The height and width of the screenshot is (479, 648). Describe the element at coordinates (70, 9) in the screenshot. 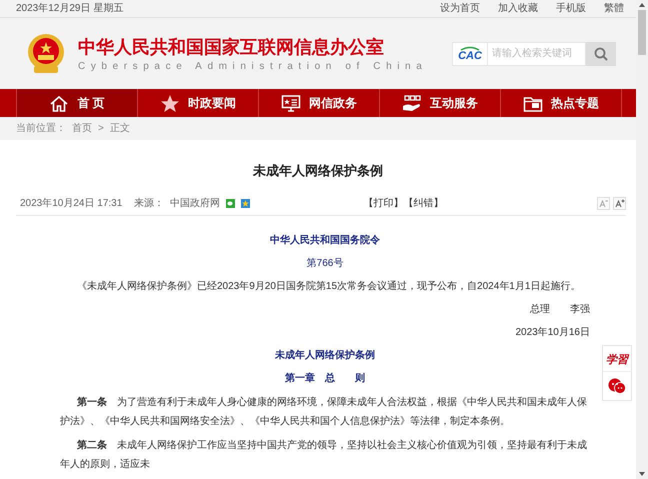

I see `current-date: 2023年12月29日 星期五` at that location.